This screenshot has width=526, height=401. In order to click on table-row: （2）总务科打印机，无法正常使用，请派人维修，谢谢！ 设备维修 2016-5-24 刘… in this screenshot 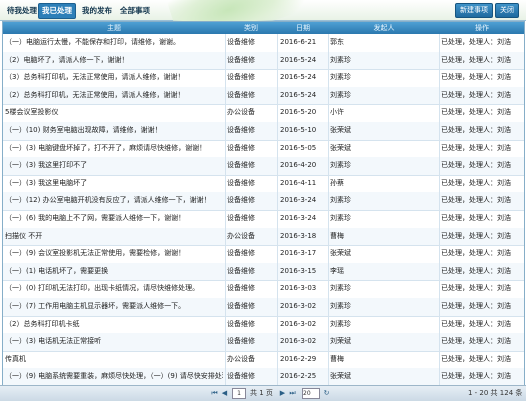, I will do `click(263, 96)`.